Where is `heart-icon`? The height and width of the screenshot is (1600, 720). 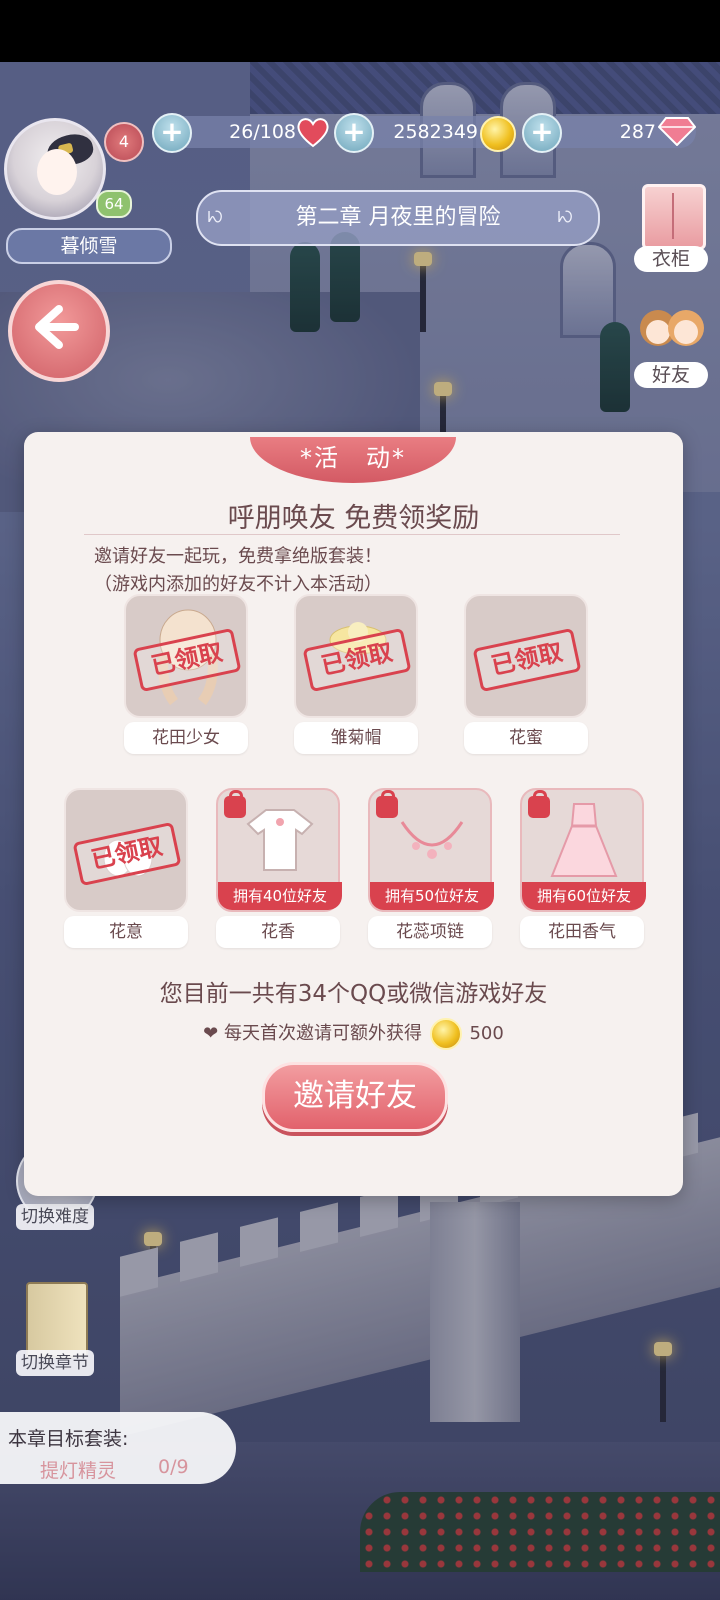 heart-icon is located at coordinates (313, 133).